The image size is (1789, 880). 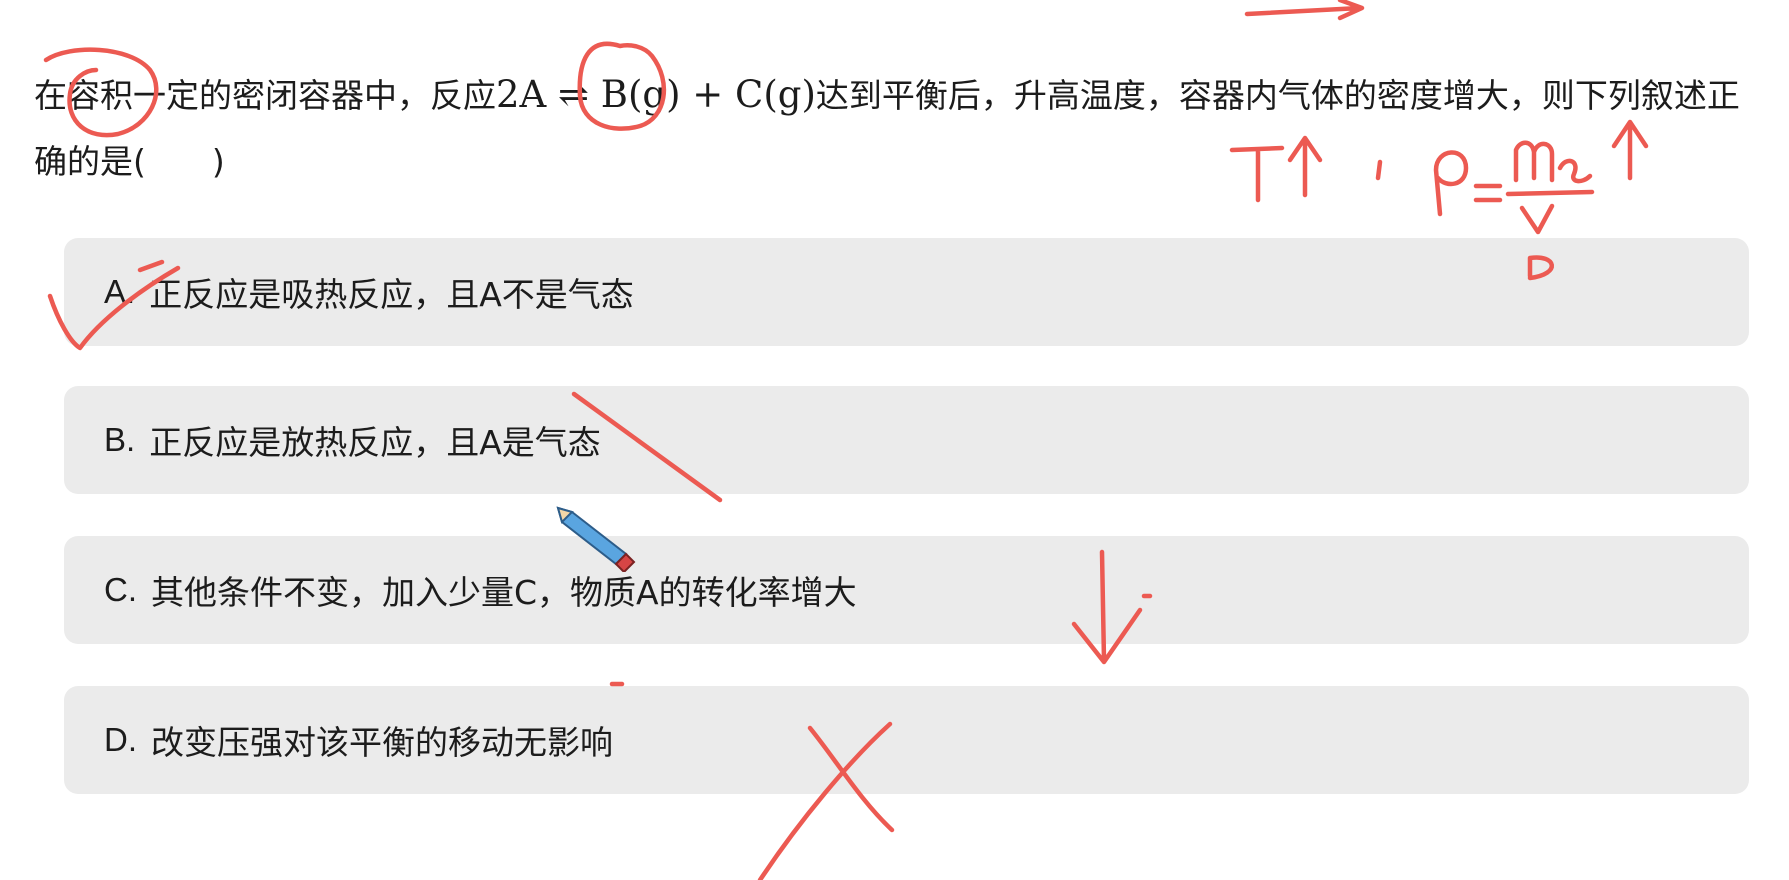 I want to click on option-a-letter: A., so click(x=120, y=291).